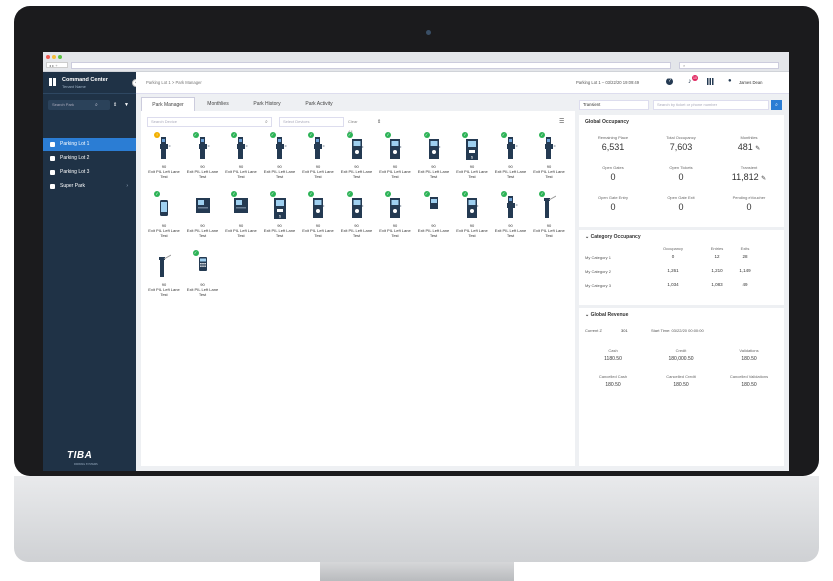 Image resolution: width=833 pixels, height=581 pixels. What do you see at coordinates (745, 256) in the screenshot?
I see `category-exits: 28` at bounding box center [745, 256].